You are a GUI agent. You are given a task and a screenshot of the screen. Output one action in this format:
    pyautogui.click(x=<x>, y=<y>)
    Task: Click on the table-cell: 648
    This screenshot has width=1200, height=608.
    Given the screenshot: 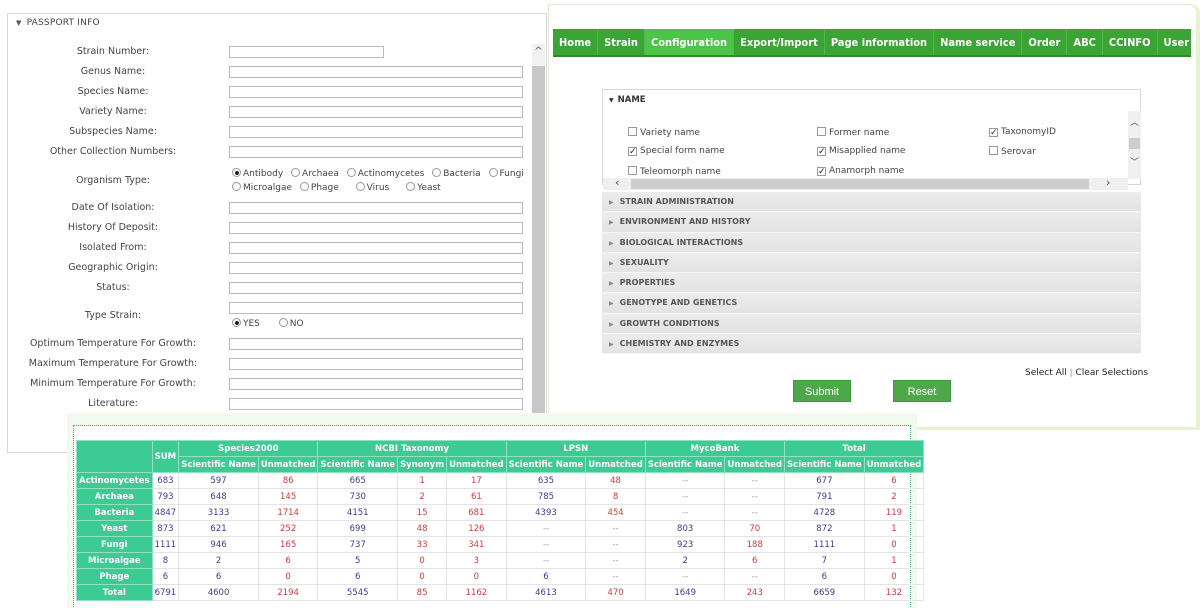 What is the action you would take?
    pyautogui.click(x=218, y=496)
    